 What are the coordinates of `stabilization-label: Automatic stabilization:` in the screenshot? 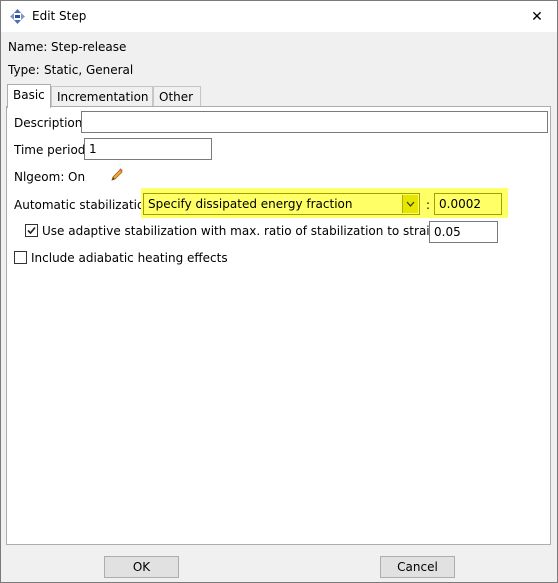 It's located at (85, 205).